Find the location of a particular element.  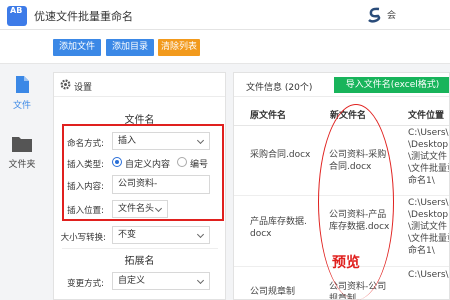

settings-title: 设置 is located at coordinates (83, 88).